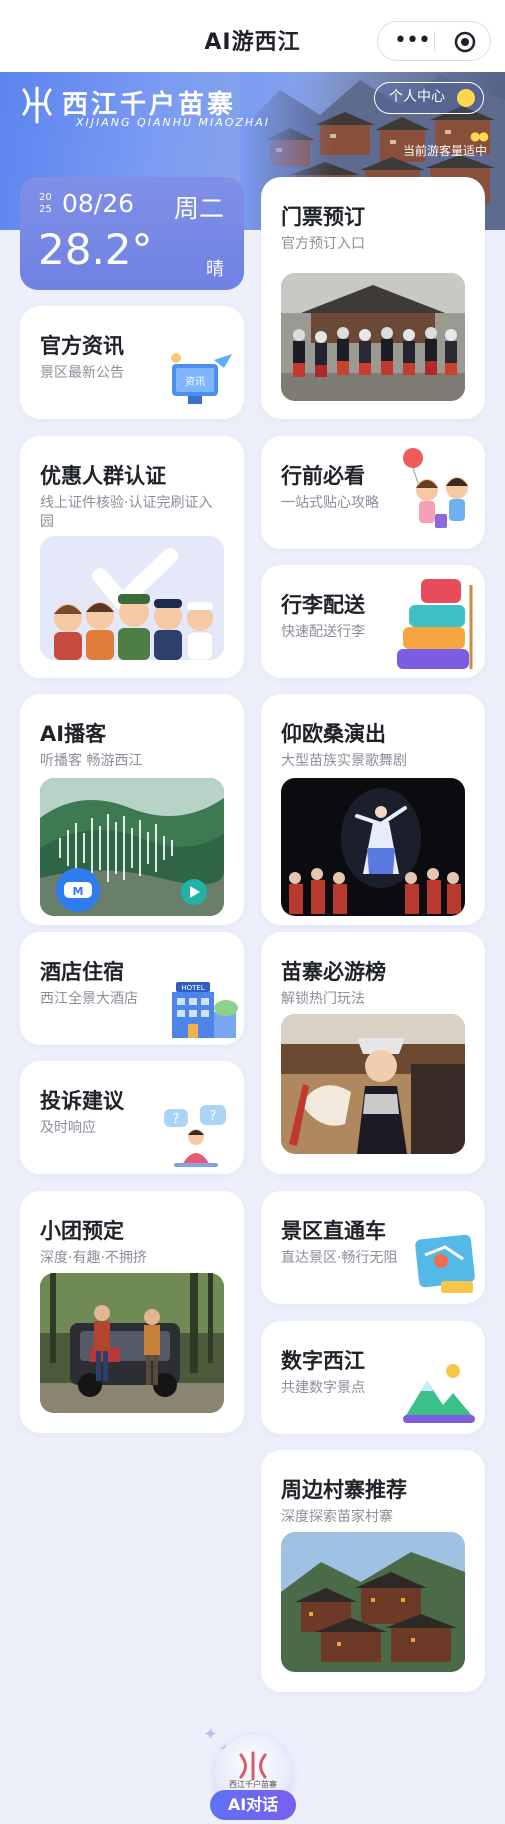 Image resolution: width=505 pixels, height=1824 pixels. Describe the element at coordinates (132, 598) in the screenshot. I see `discount-people-illustration` at that location.